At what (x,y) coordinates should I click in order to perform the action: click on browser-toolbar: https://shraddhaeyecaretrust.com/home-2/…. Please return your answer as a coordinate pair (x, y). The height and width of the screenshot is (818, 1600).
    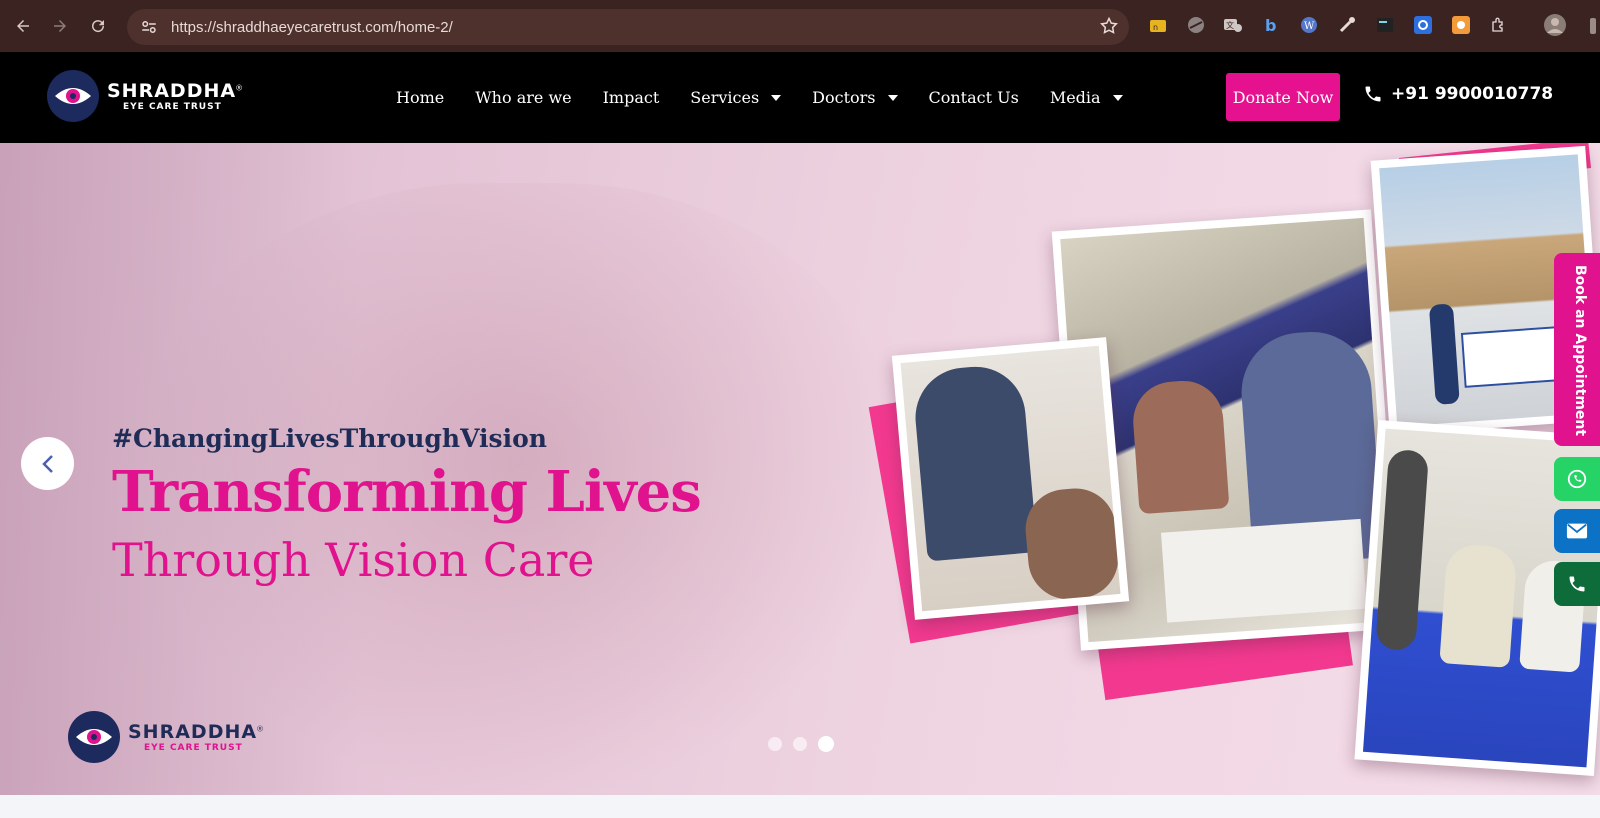
    Looking at the image, I should click on (800, 26).